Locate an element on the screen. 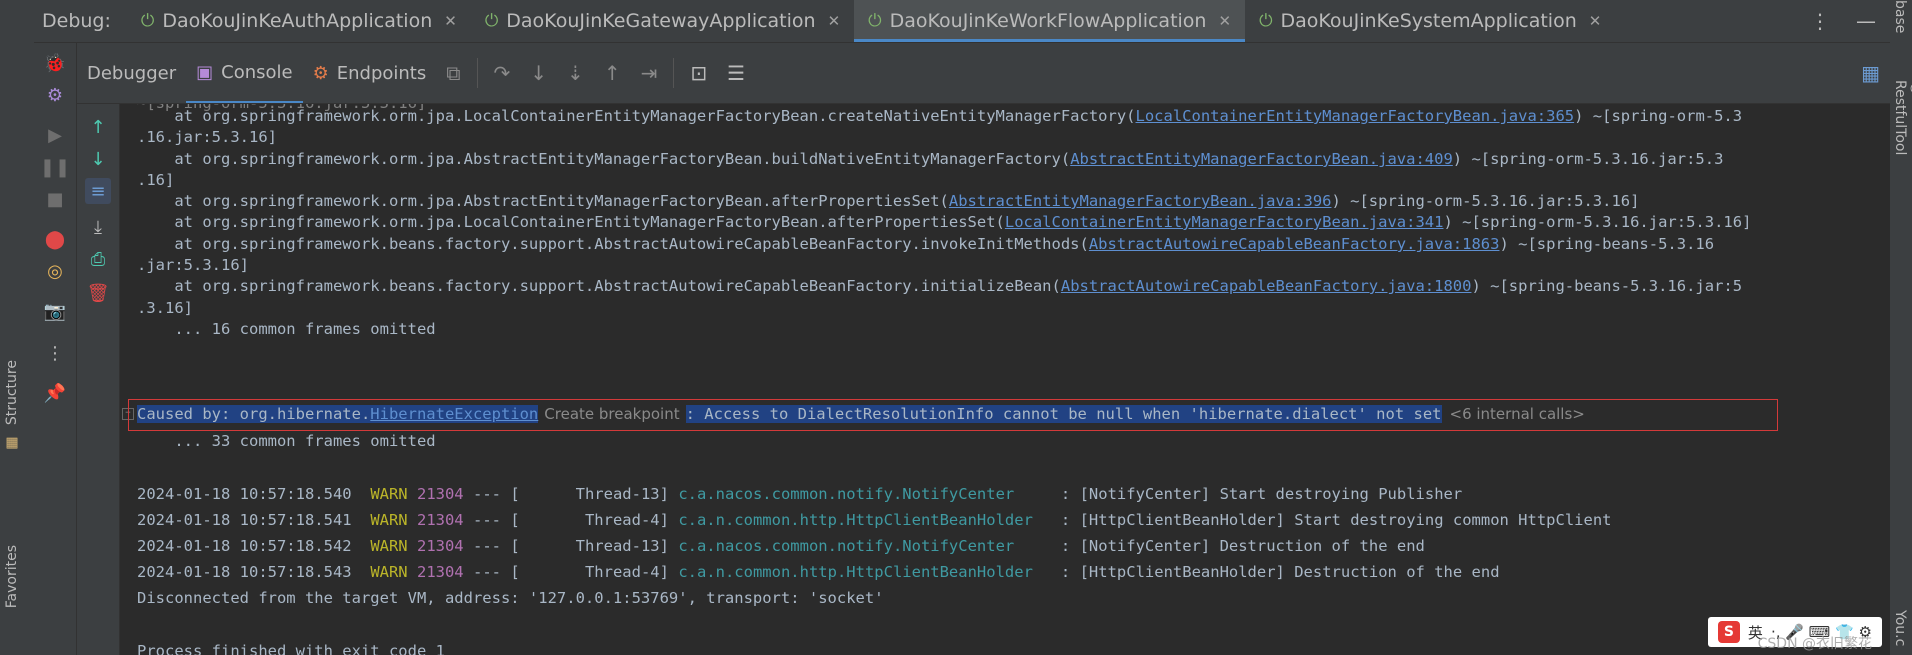 The height and width of the screenshot is (655, 1912). globe-icon: ◍ is located at coordinates (1910, 88).